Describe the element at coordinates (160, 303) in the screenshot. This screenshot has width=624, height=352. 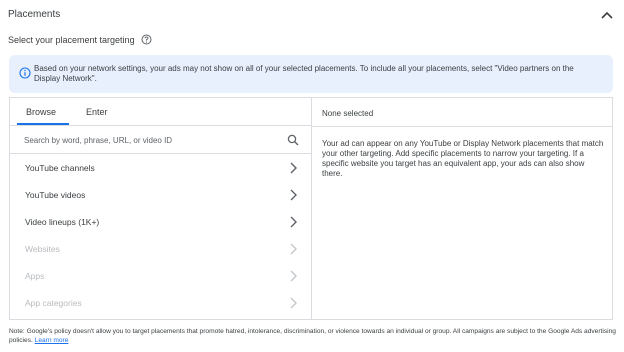
I see `category-app-categories: App categories` at that location.